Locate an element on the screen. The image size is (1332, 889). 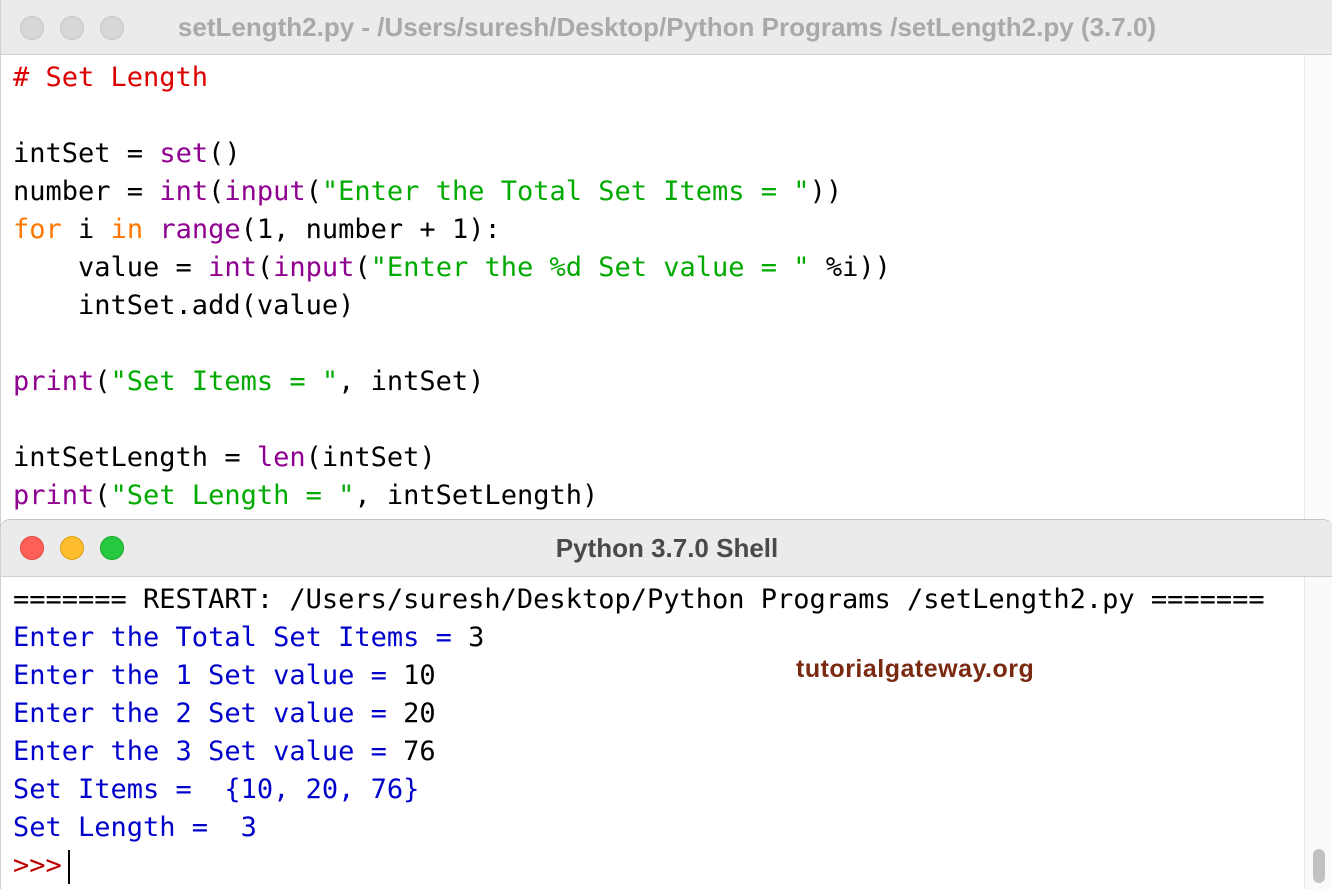
text-cursor is located at coordinates (68, 866).